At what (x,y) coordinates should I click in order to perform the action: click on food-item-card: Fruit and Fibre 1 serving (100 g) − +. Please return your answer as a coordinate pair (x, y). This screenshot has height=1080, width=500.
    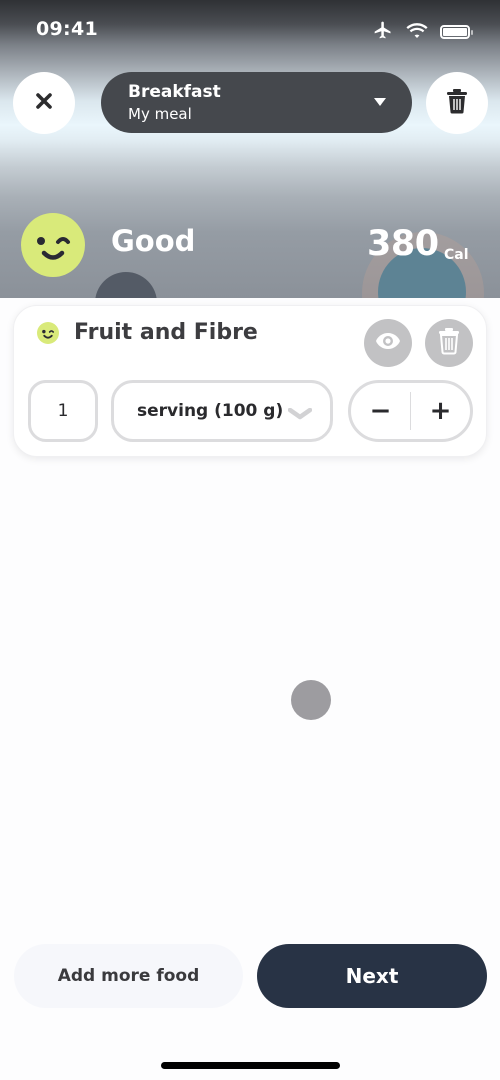
    Looking at the image, I should click on (250, 381).